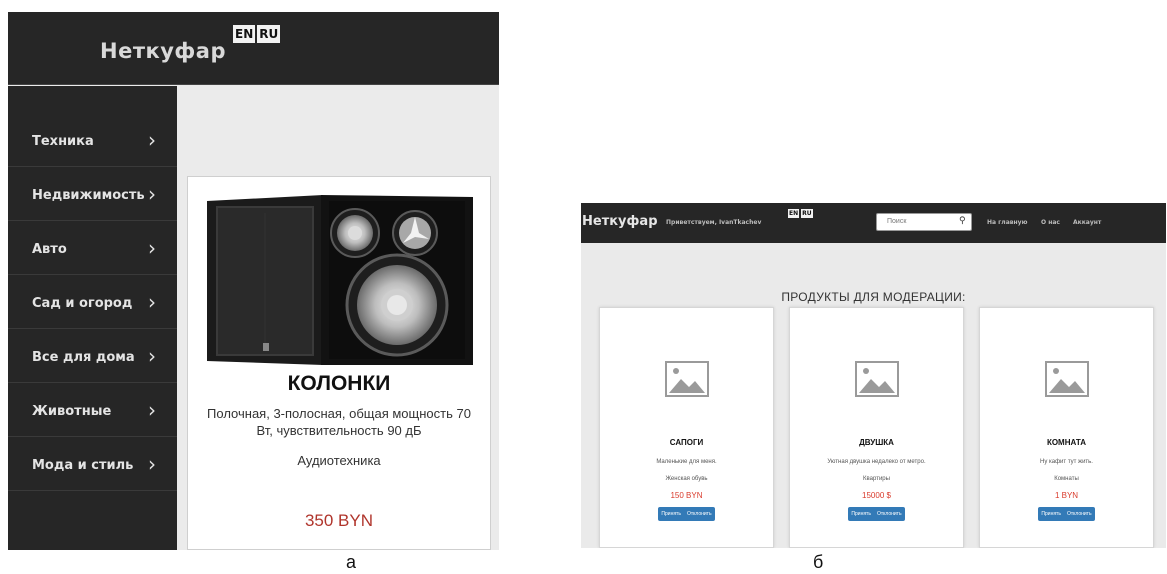 Image resolution: width=1167 pixels, height=574 pixels. I want to click on sidebar-item-label: Авто, so click(49, 249).